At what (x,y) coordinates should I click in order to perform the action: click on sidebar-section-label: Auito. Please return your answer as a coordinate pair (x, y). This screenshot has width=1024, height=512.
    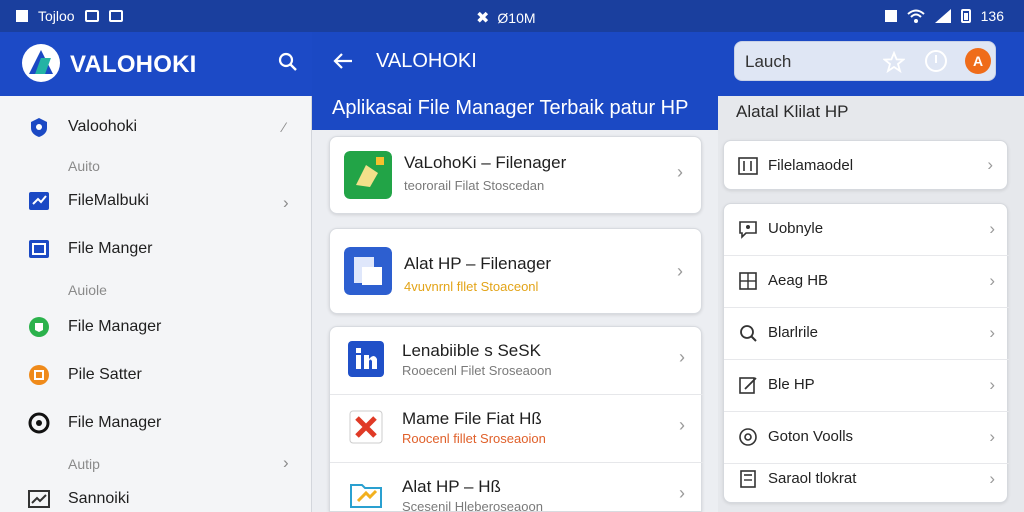
    Looking at the image, I should click on (84, 166).